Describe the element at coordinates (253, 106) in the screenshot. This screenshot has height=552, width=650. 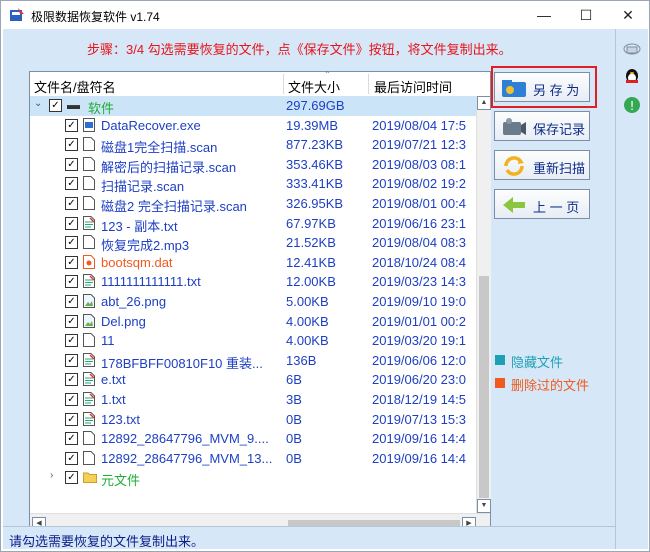
I see `root-row: ⌄ ✓ ▬ 软件 297.69GB` at that location.